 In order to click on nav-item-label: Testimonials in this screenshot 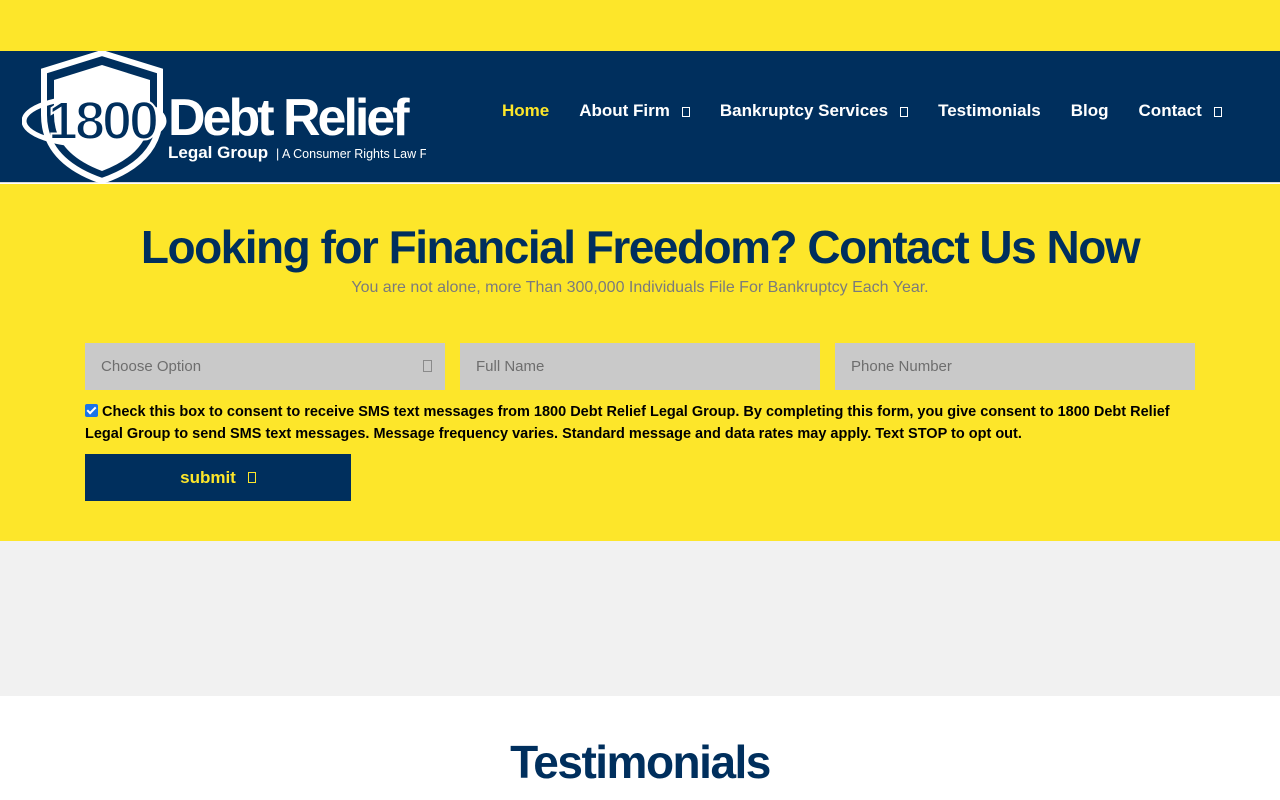, I will do `click(989, 110)`.